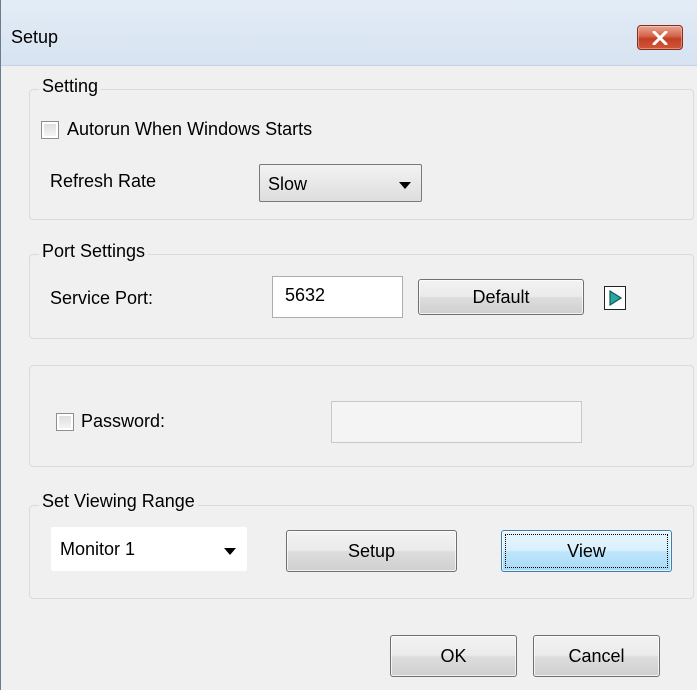 The height and width of the screenshot is (690, 697). Describe the element at coordinates (340, 183) in the screenshot. I see `refresh-rate-select: Slow` at that location.